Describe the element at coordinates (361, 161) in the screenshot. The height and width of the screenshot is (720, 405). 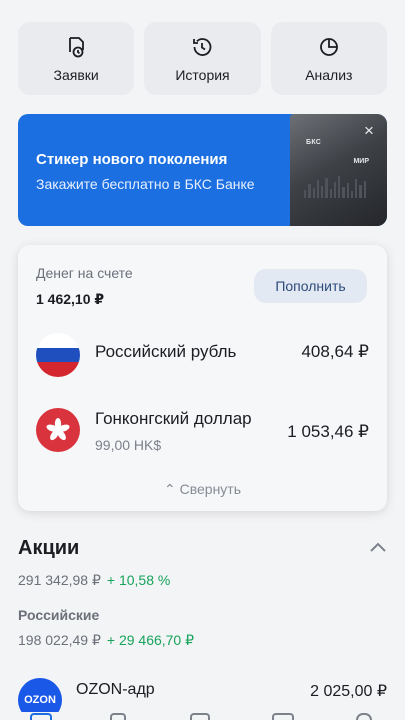
I see `card-mir-logo: МИР` at that location.